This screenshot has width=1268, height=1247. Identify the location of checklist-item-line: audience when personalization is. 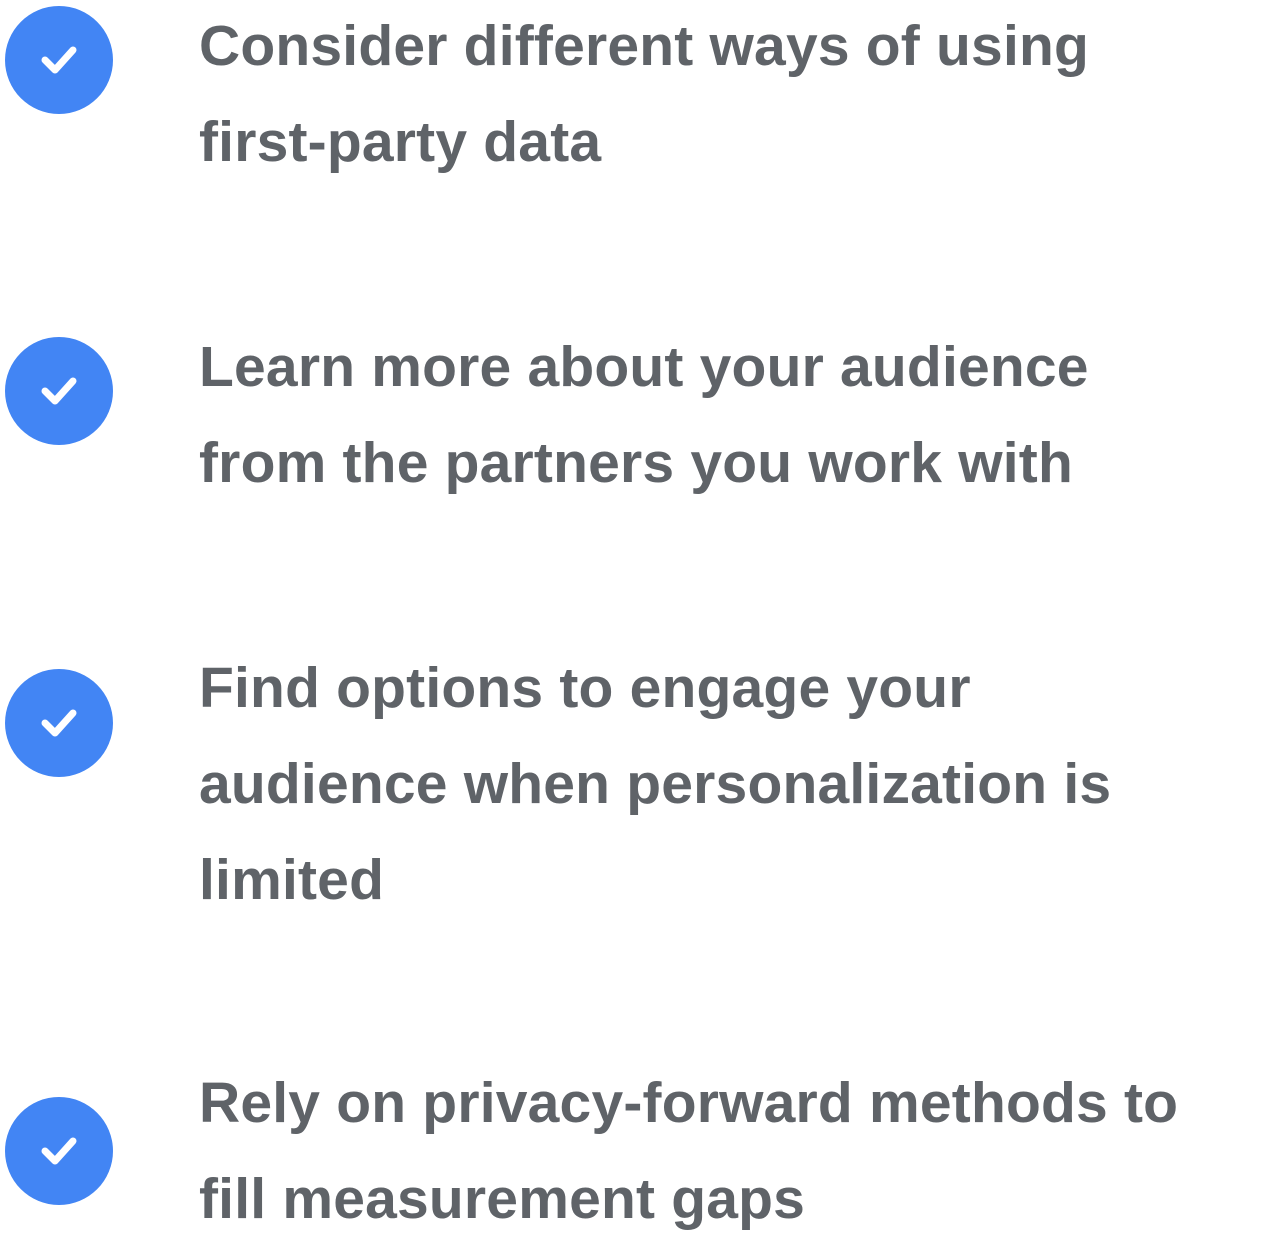
(655, 784).